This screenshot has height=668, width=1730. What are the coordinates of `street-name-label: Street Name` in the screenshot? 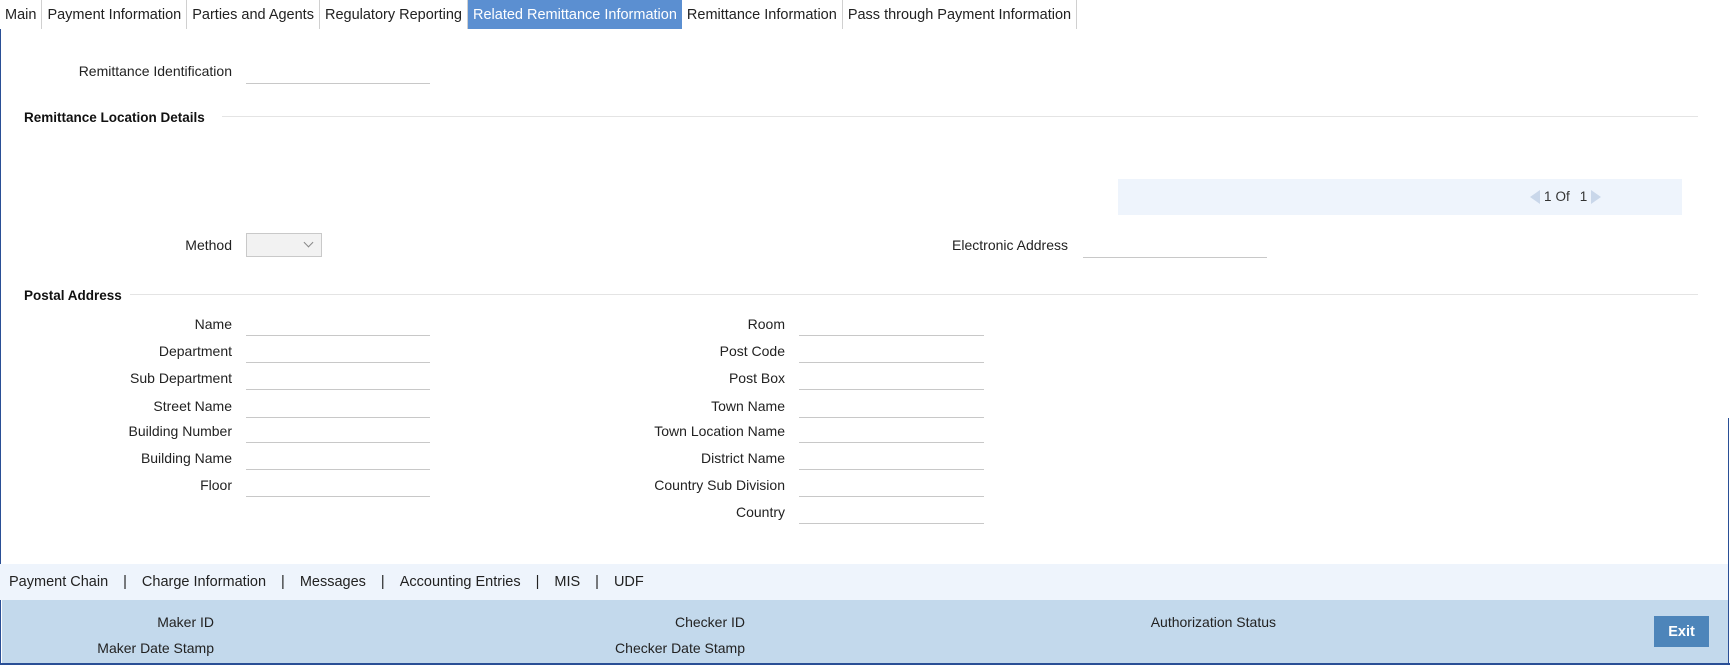 It's located at (192, 406).